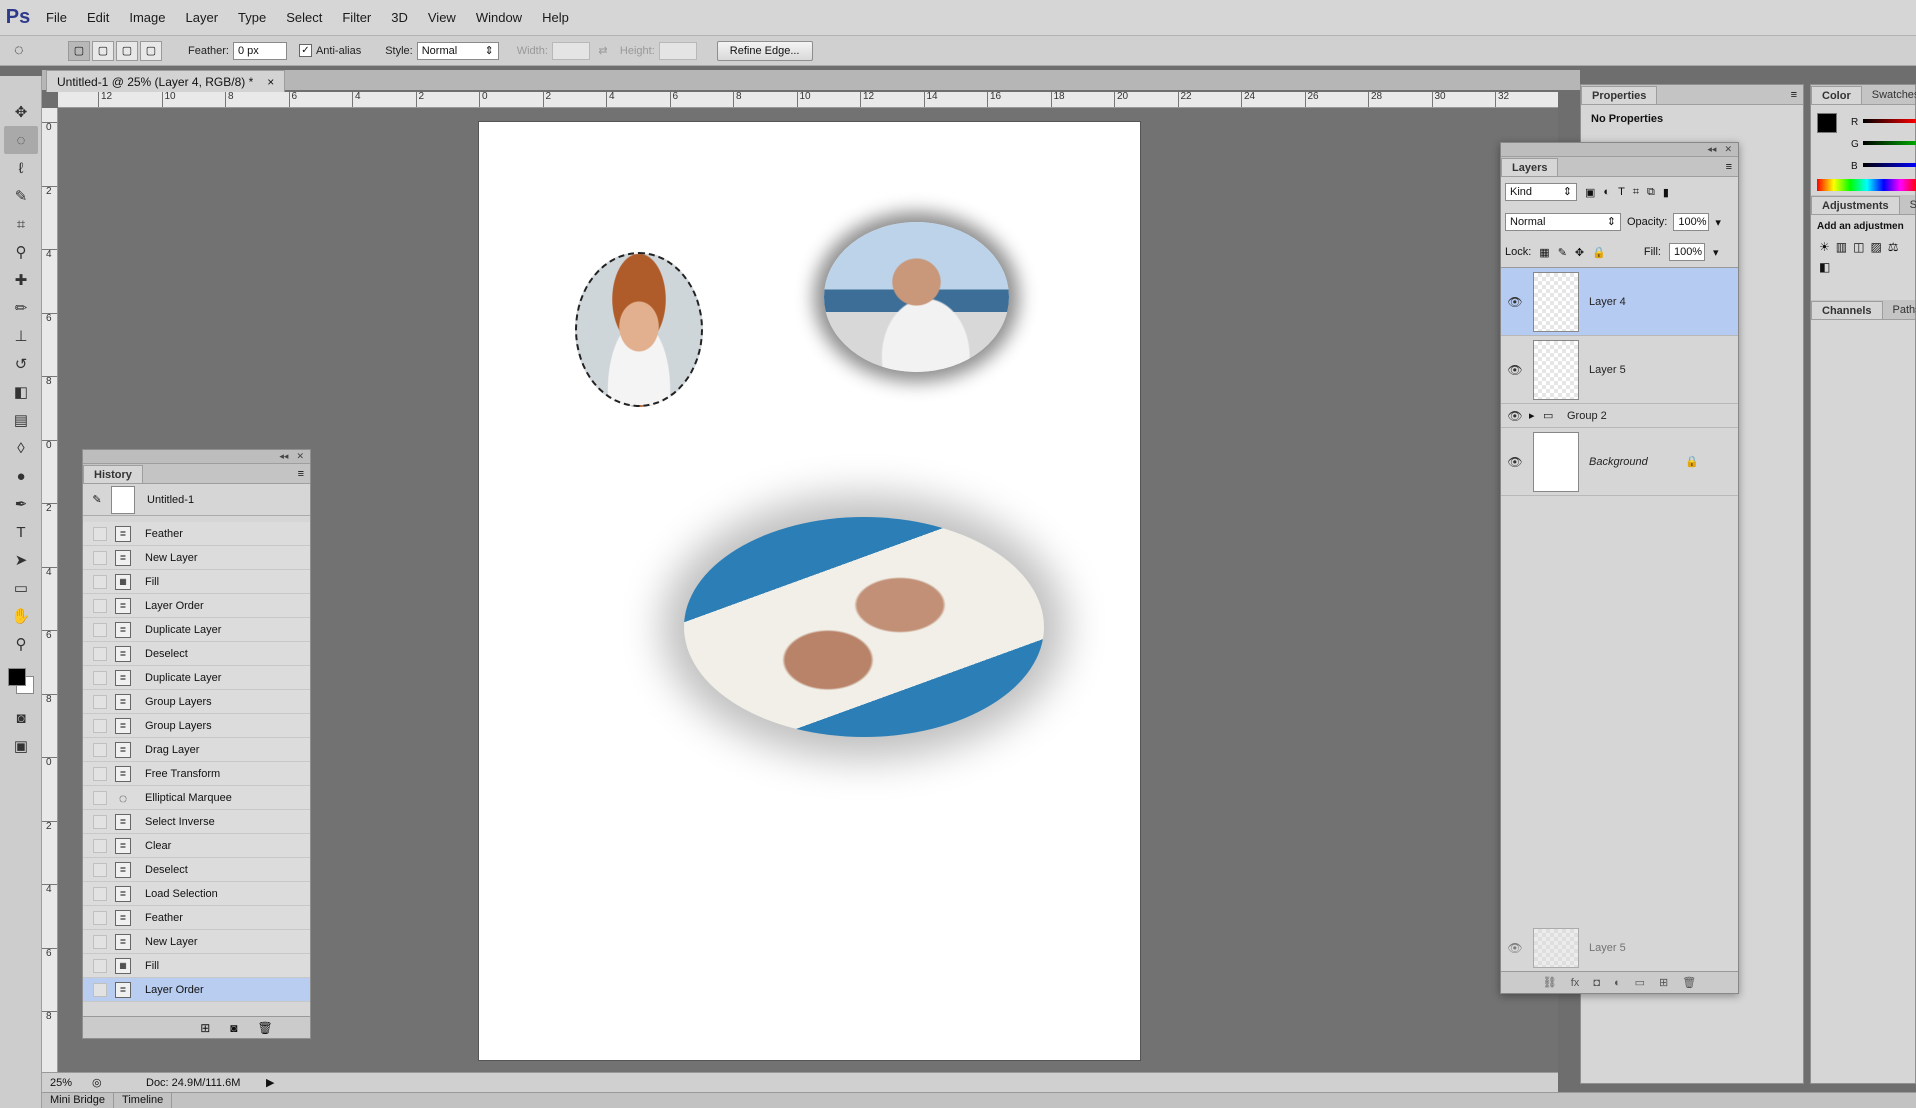 This screenshot has height=1108, width=1916. I want to click on pen-tool-icon: ✒, so click(21, 504).